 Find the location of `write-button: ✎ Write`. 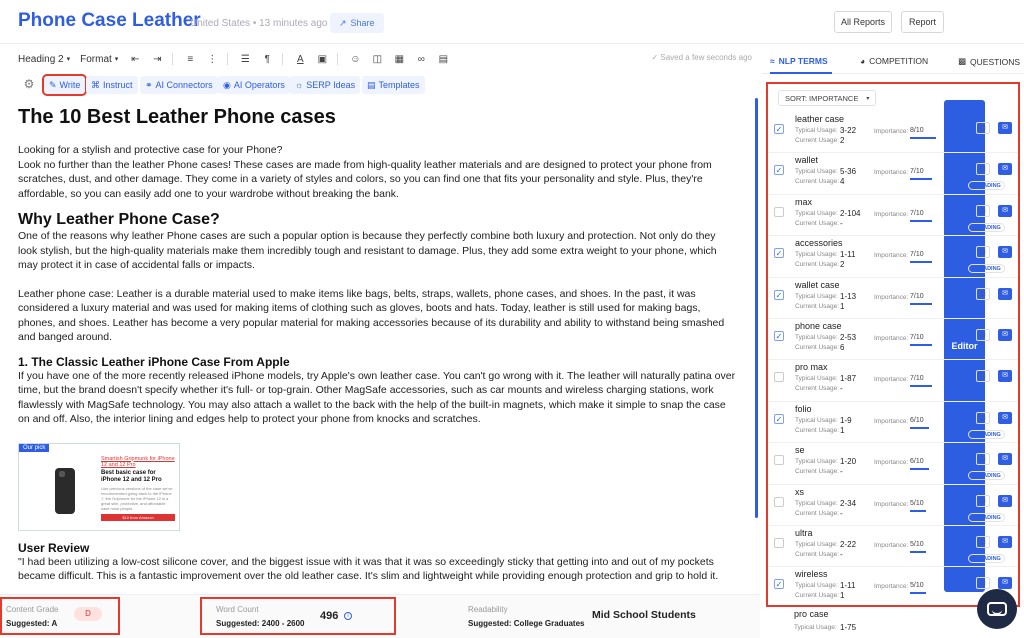

write-button: ✎ Write is located at coordinates (64, 85).